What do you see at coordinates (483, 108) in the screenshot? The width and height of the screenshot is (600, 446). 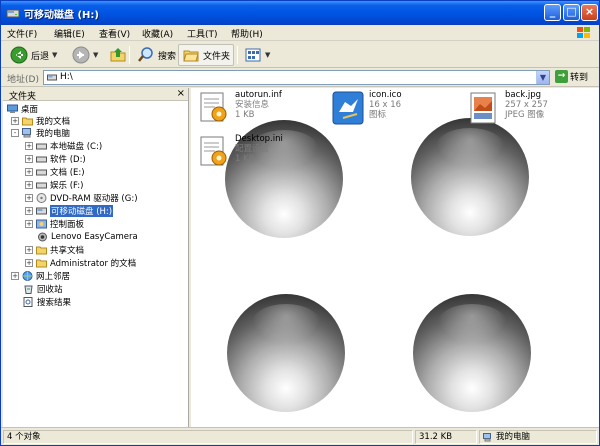 I see `image-icon` at bounding box center [483, 108].